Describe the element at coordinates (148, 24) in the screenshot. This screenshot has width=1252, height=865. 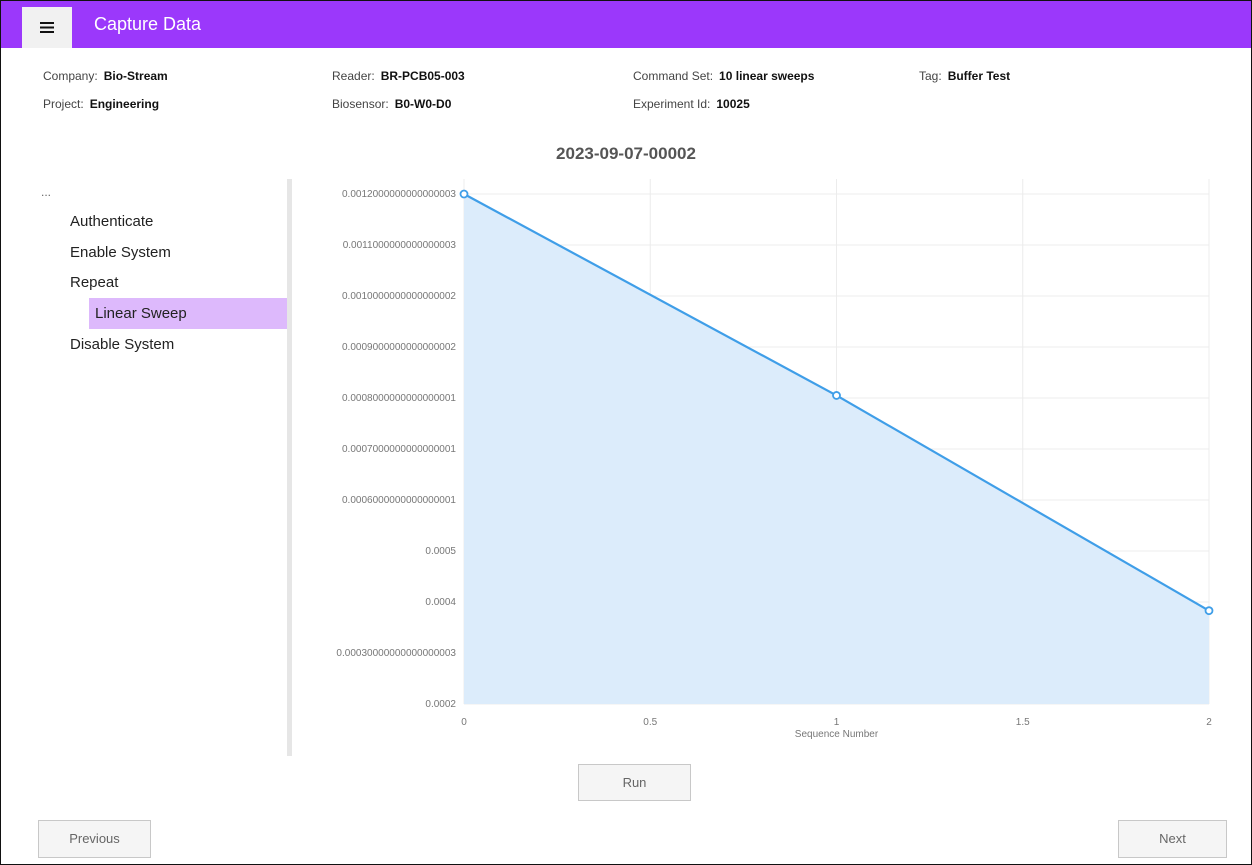
I see `page-title: Capture Data` at that location.